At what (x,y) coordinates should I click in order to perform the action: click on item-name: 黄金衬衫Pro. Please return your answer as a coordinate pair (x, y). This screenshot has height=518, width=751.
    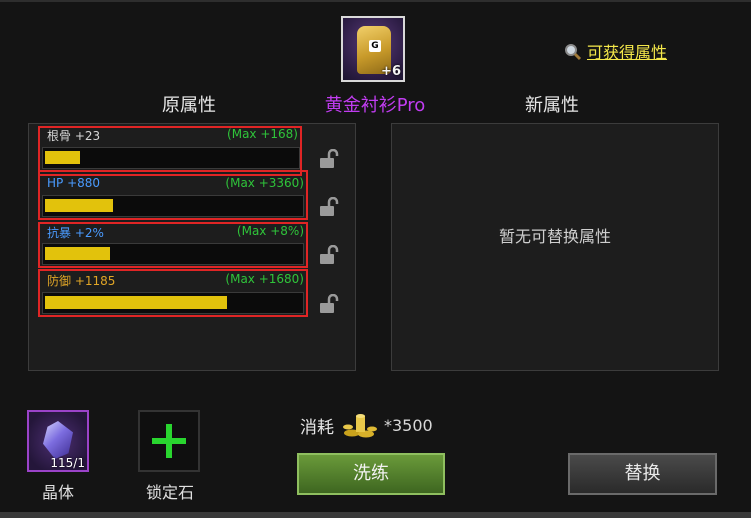
    Looking at the image, I should click on (375, 105).